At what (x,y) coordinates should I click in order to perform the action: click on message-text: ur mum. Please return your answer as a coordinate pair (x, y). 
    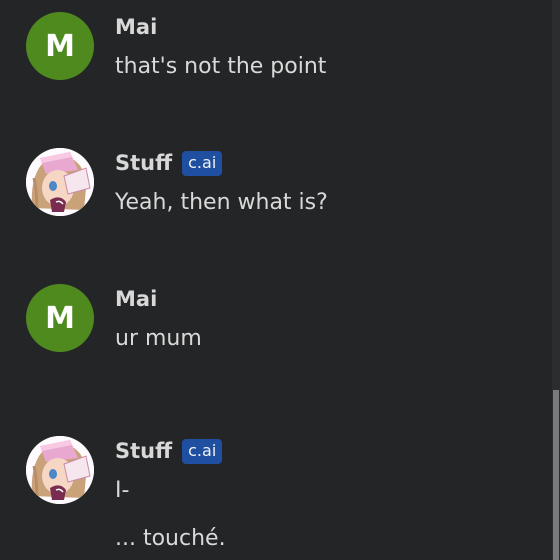
    Looking at the image, I should click on (158, 338).